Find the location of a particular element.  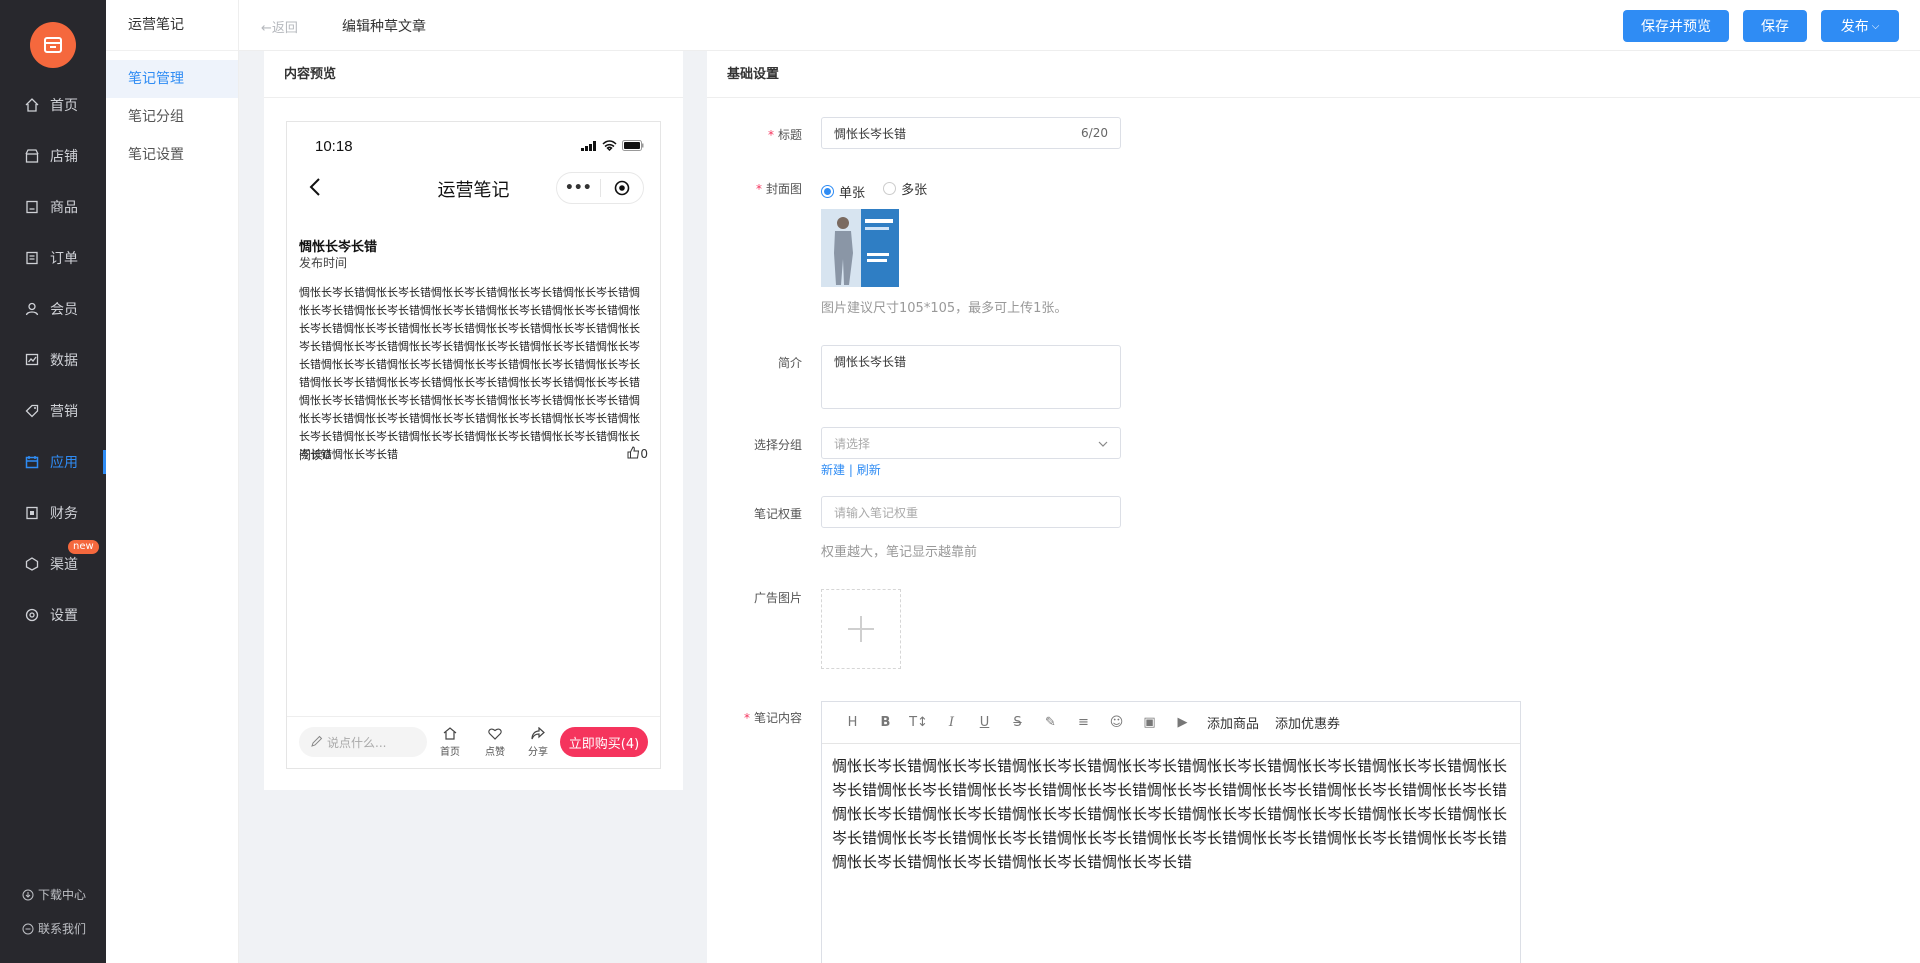

title-label-text: 标题 is located at coordinates (789, 135).